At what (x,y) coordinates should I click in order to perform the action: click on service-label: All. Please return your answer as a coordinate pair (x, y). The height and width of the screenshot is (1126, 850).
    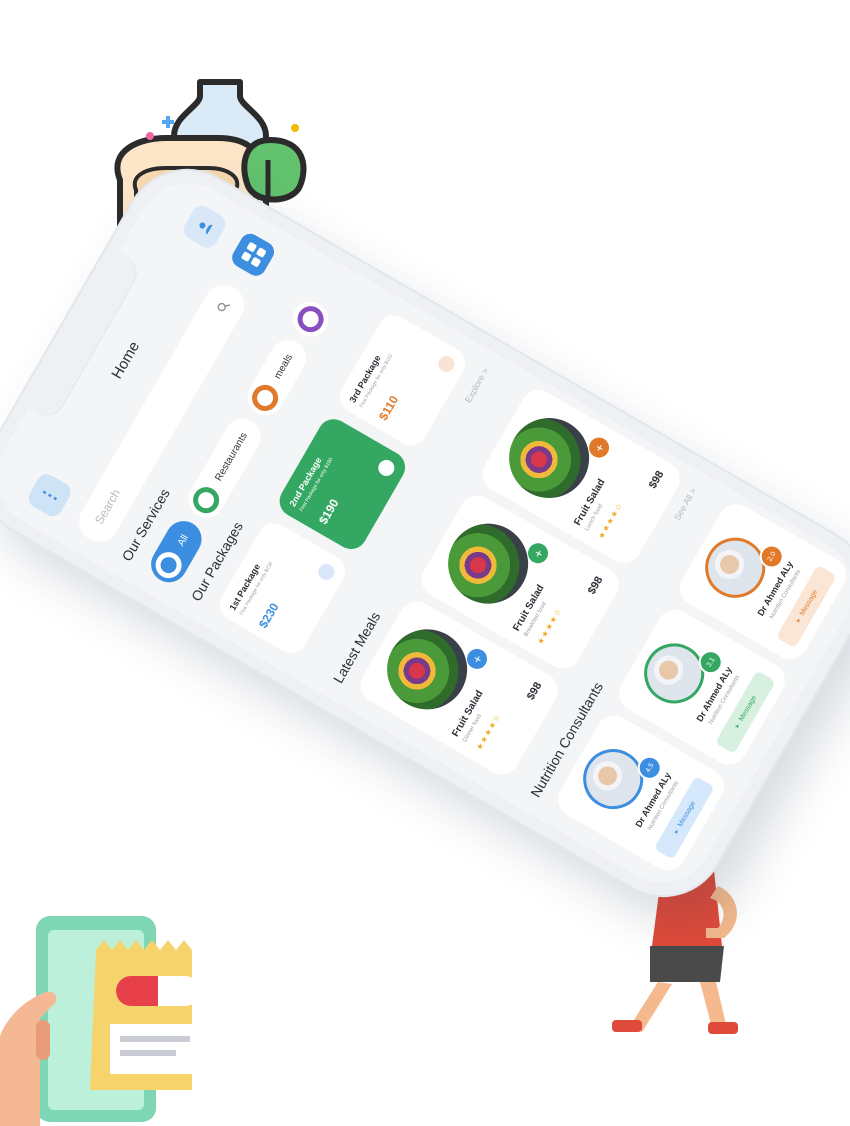
    Looking at the image, I should click on (183, 540).